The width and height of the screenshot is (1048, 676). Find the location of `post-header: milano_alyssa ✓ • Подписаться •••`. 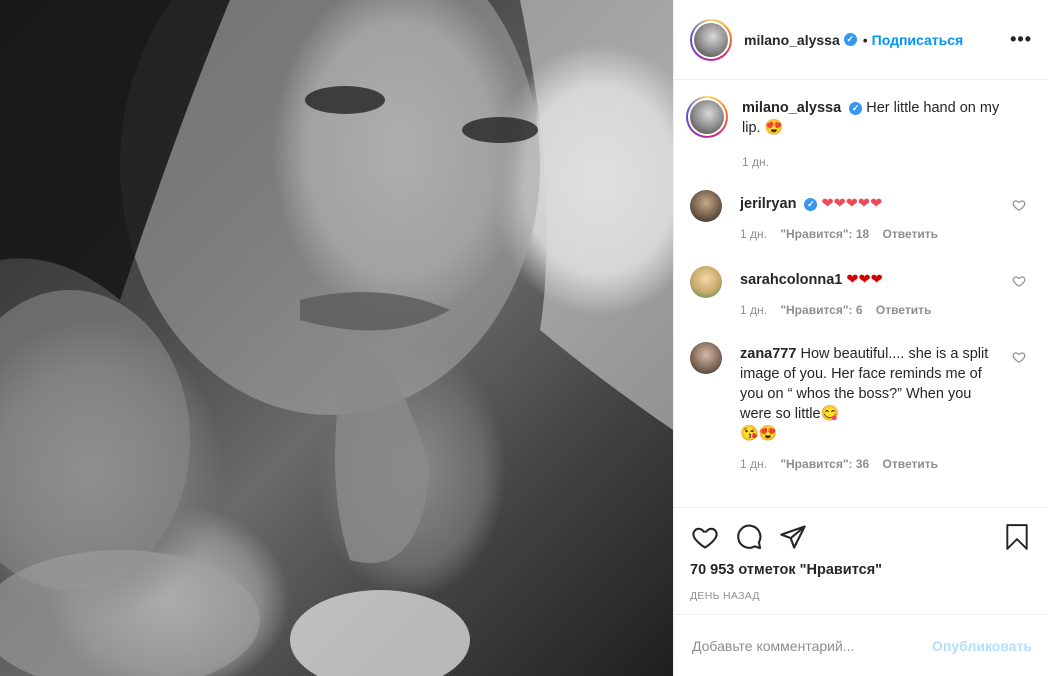

post-header: milano_alyssa ✓ • Подписаться ••• is located at coordinates (861, 40).